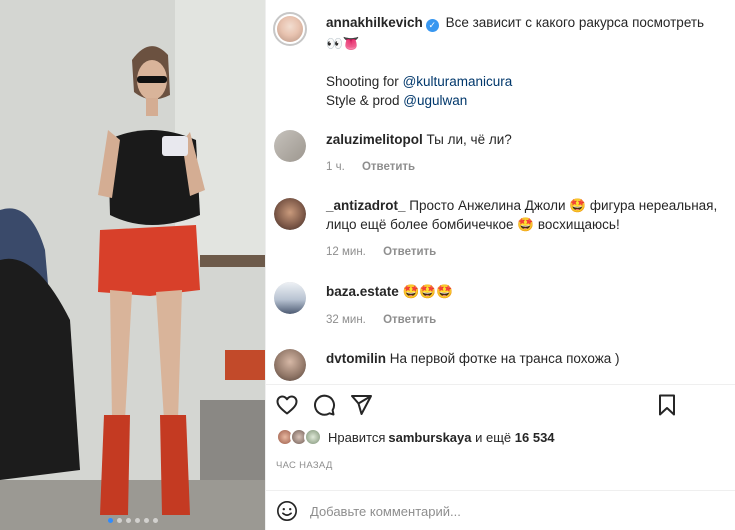 This screenshot has height=530, width=735. Describe the element at coordinates (429, 437) in the screenshot. I see `likes-user: samburskaya` at that location.